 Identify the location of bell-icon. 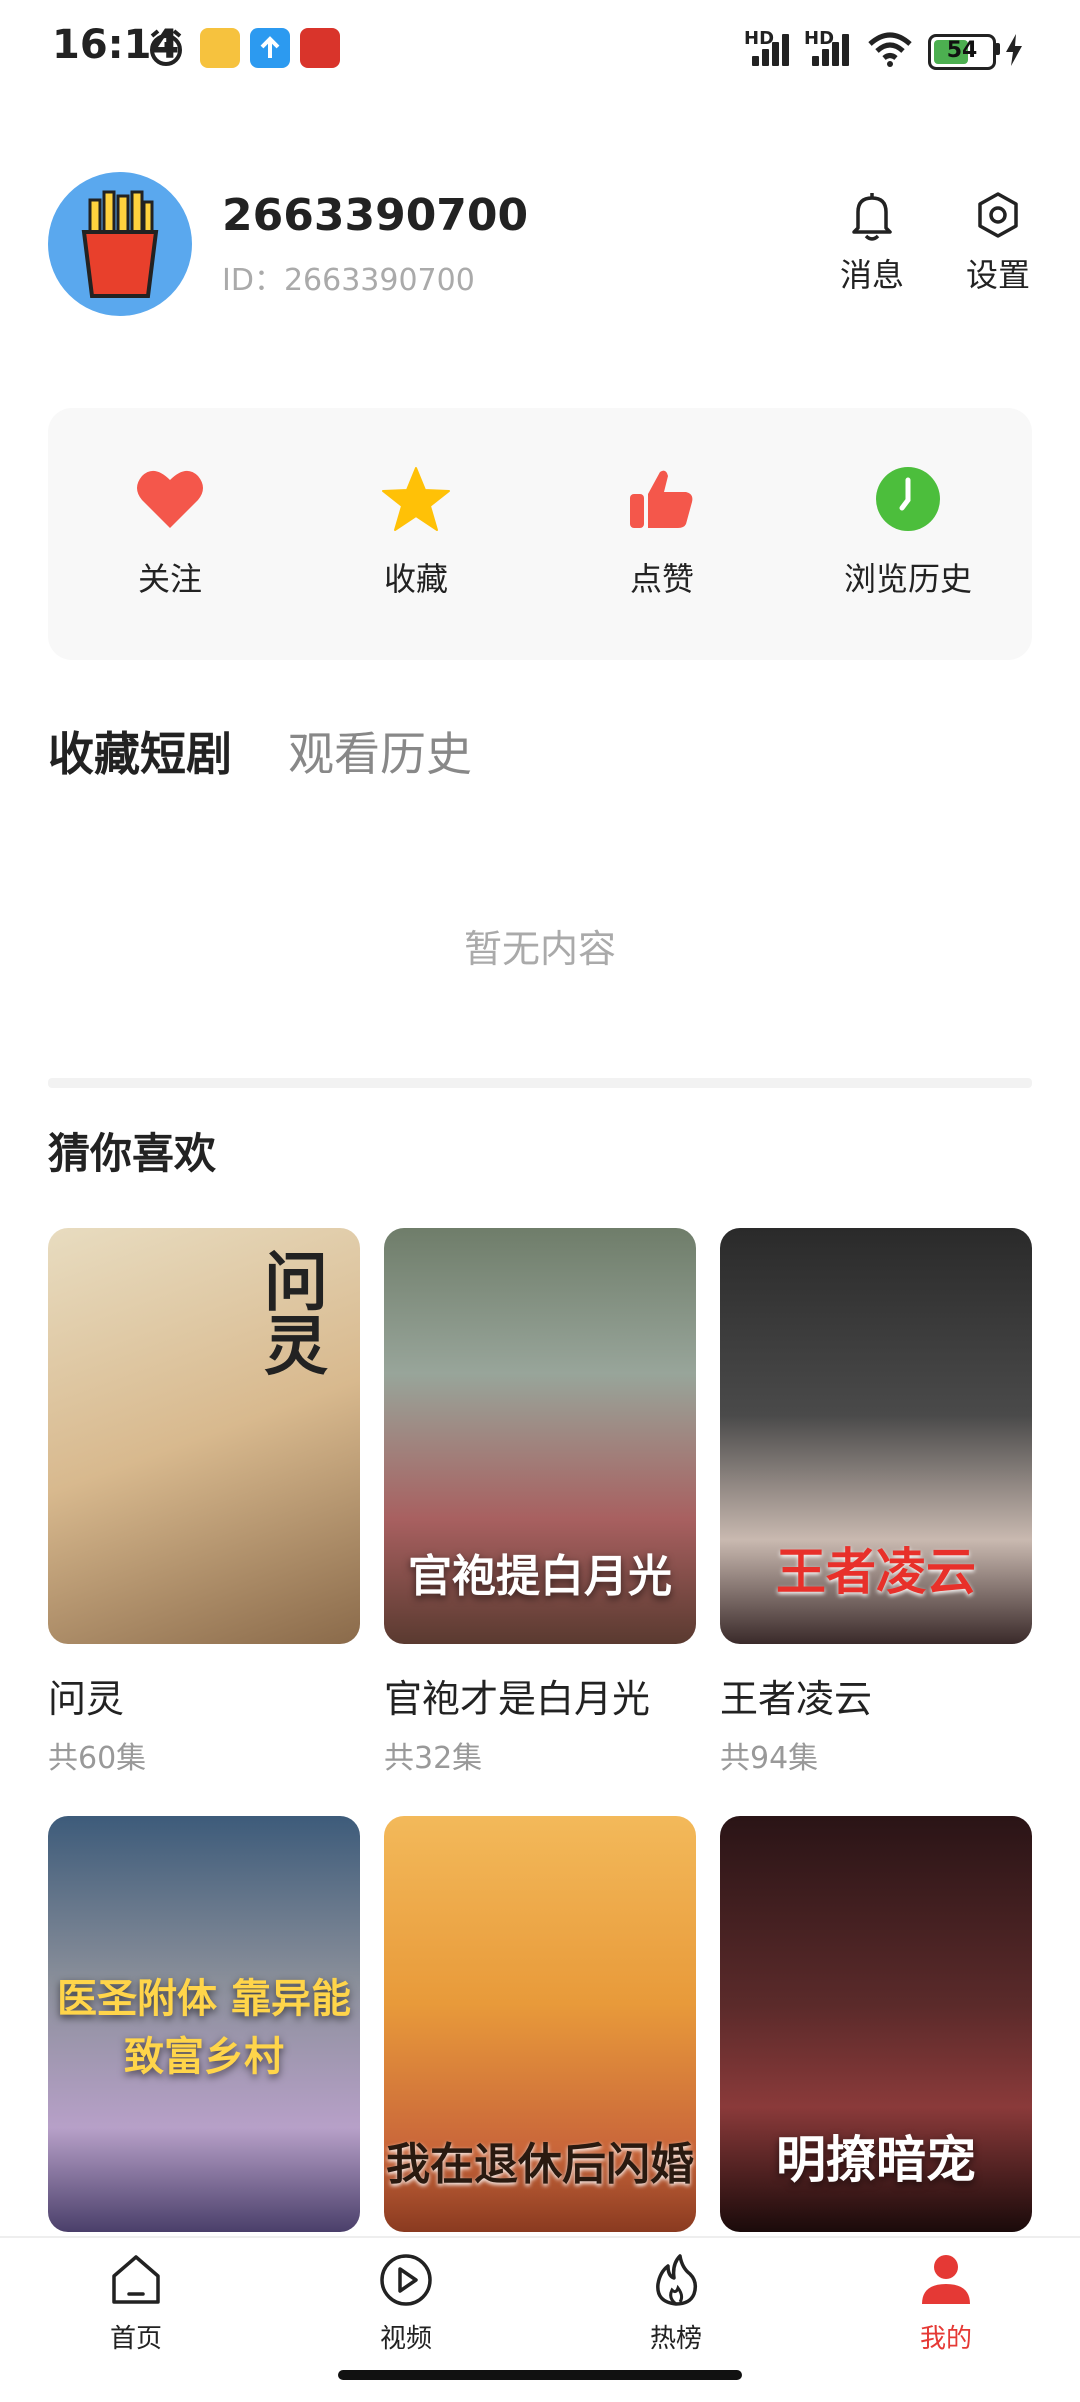
(872, 217).